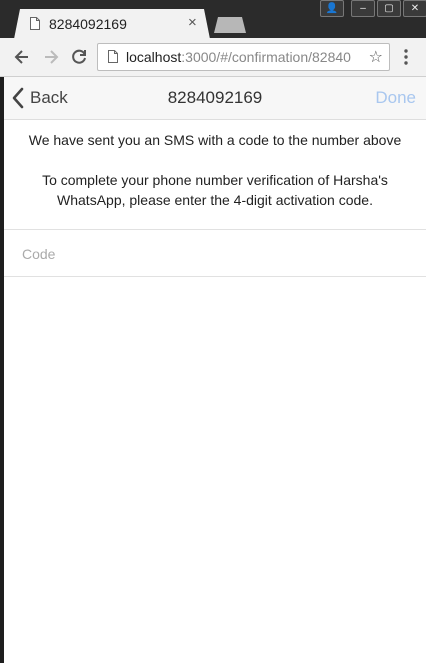 The height and width of the screenshot is (663, 426). What do you see at coordinates (395, 98) in the screenshot?
I see `done-button: Done` at bounding box center [395, 98].